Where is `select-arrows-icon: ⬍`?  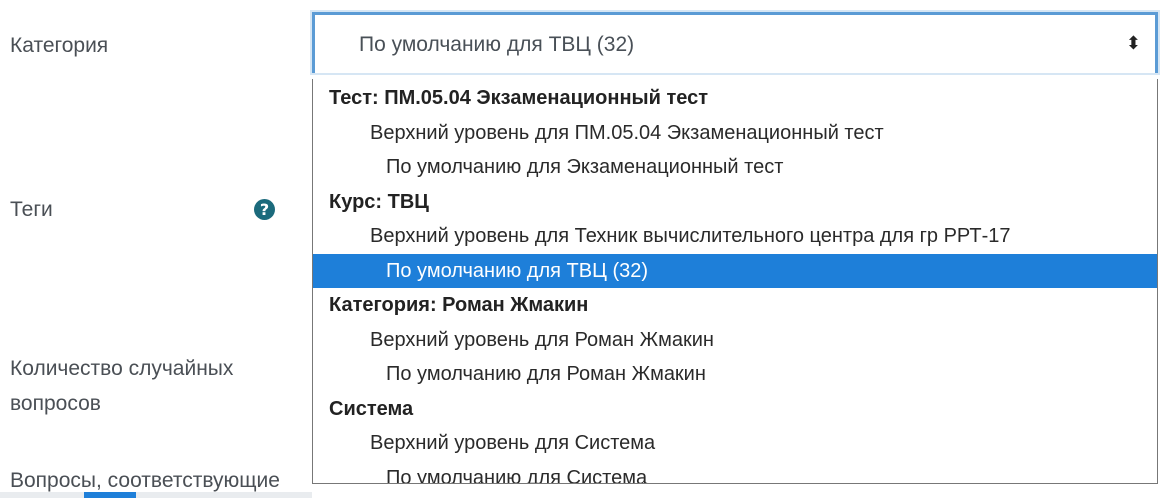 select-arrows-icon: ⬍ is located at coordinates (1133, 43).